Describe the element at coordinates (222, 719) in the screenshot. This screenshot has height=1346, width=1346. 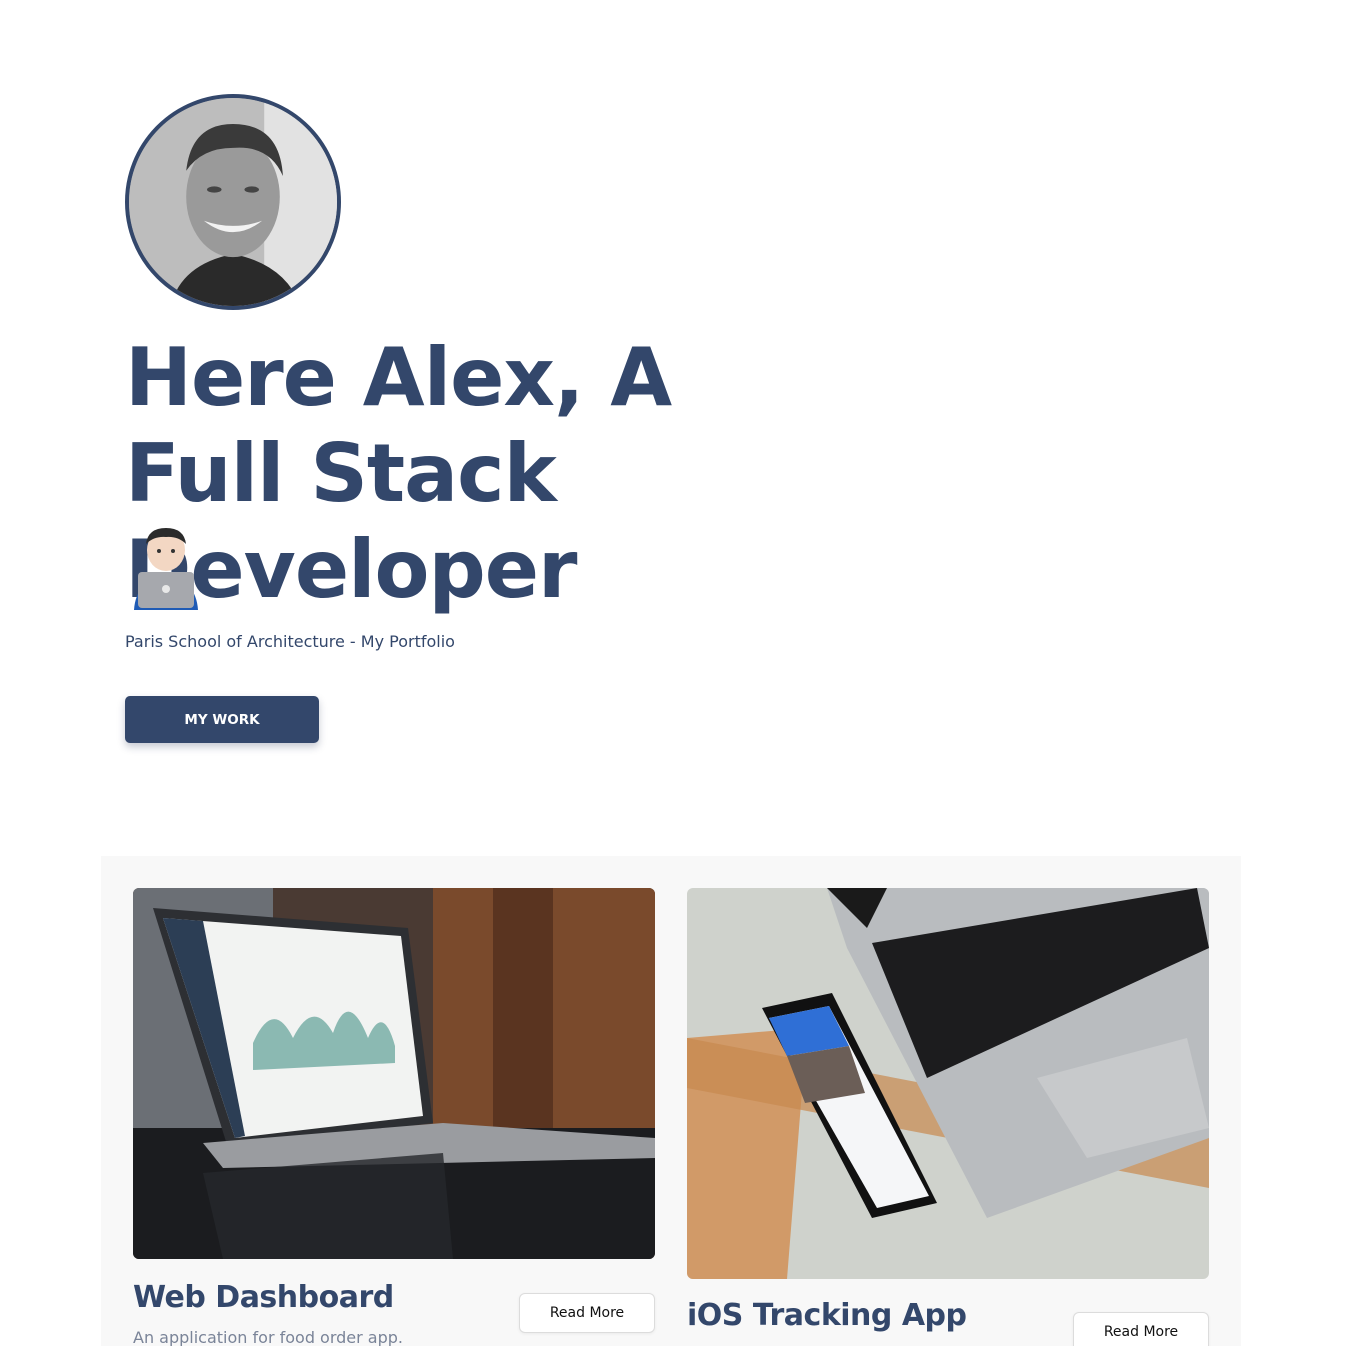
I see `my-work-button: MY WORK` at that location.